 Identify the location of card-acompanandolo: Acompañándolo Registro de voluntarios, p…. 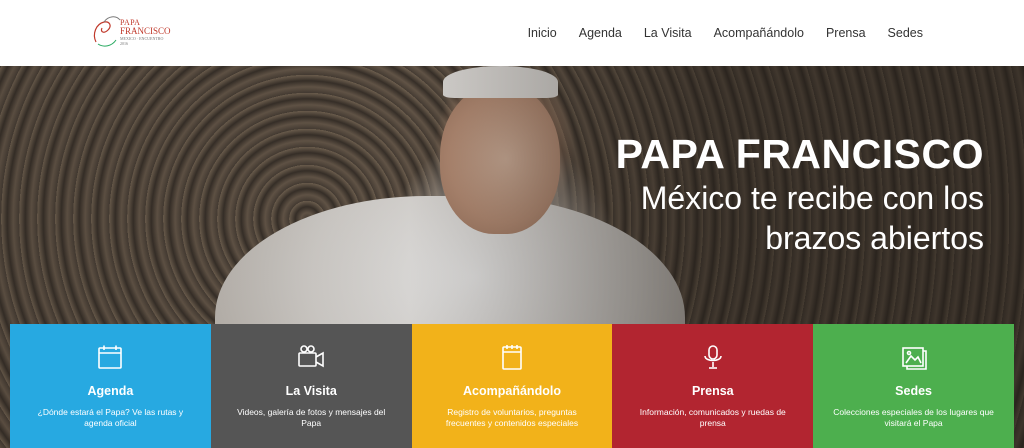
(512, 386).